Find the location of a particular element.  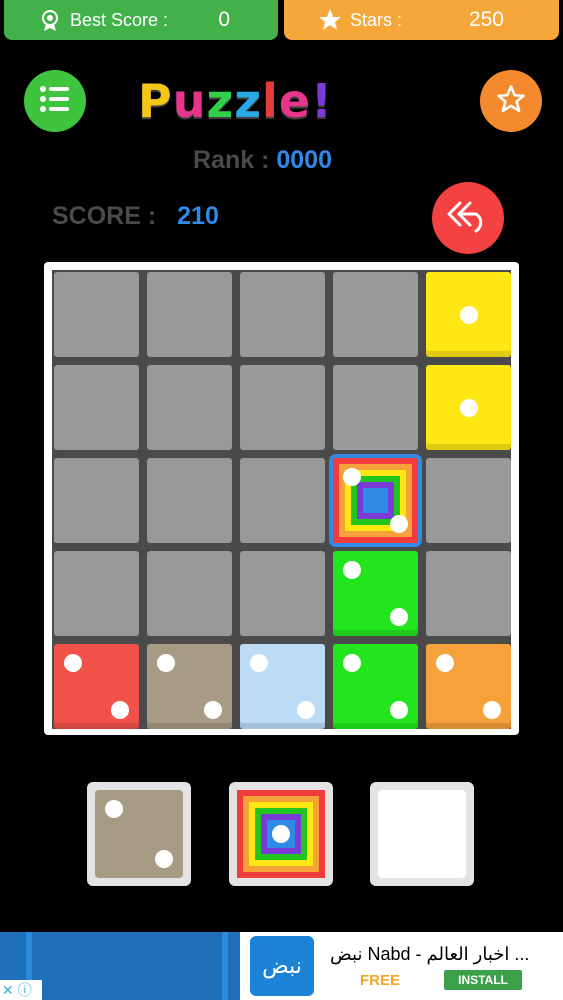

score-display: SCORE : 210 is located at coordinates (135, 216).